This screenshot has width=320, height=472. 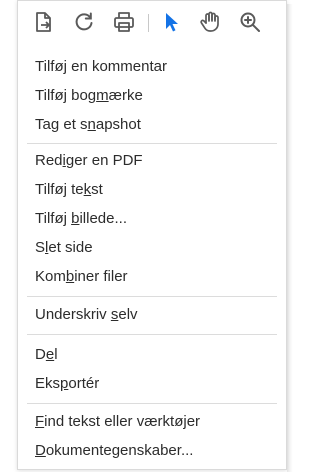 What do you see at coordinates (152, 277) in the screenshot?
I see `menu-item-combine-files: Kombiner filer` at bounding box center [152, 277].